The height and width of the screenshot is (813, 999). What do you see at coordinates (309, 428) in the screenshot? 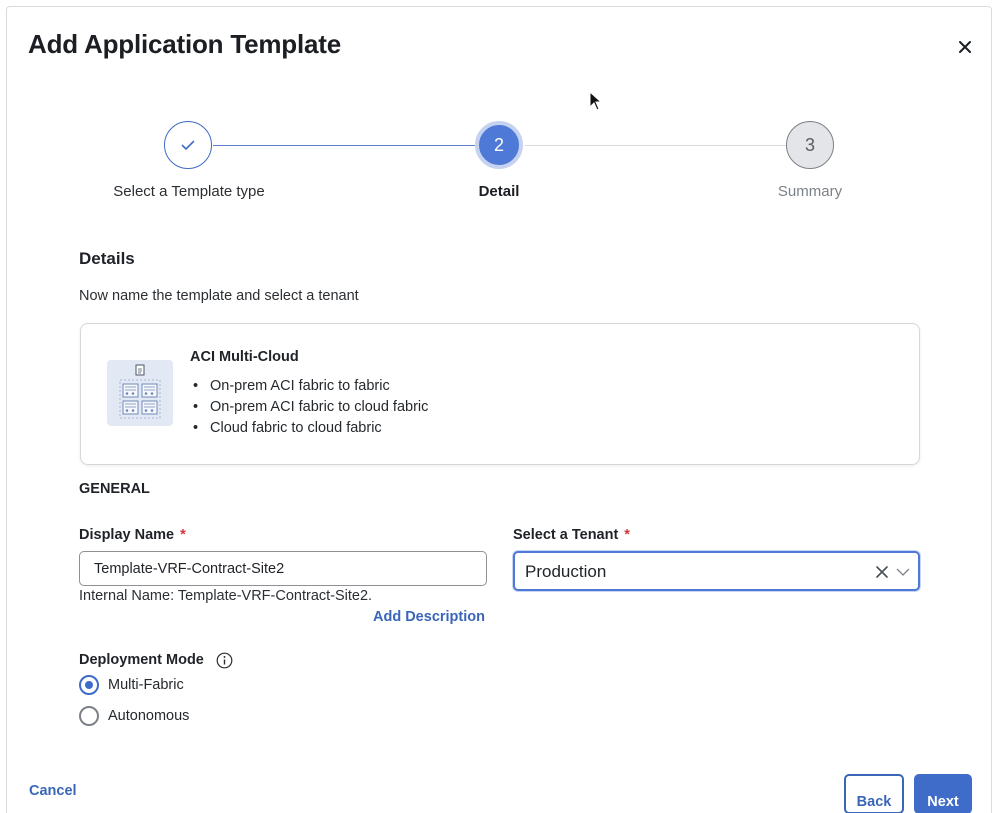
I see `list-item: Cloud fabric to cloud fabric` at bounding box center [309, 428].